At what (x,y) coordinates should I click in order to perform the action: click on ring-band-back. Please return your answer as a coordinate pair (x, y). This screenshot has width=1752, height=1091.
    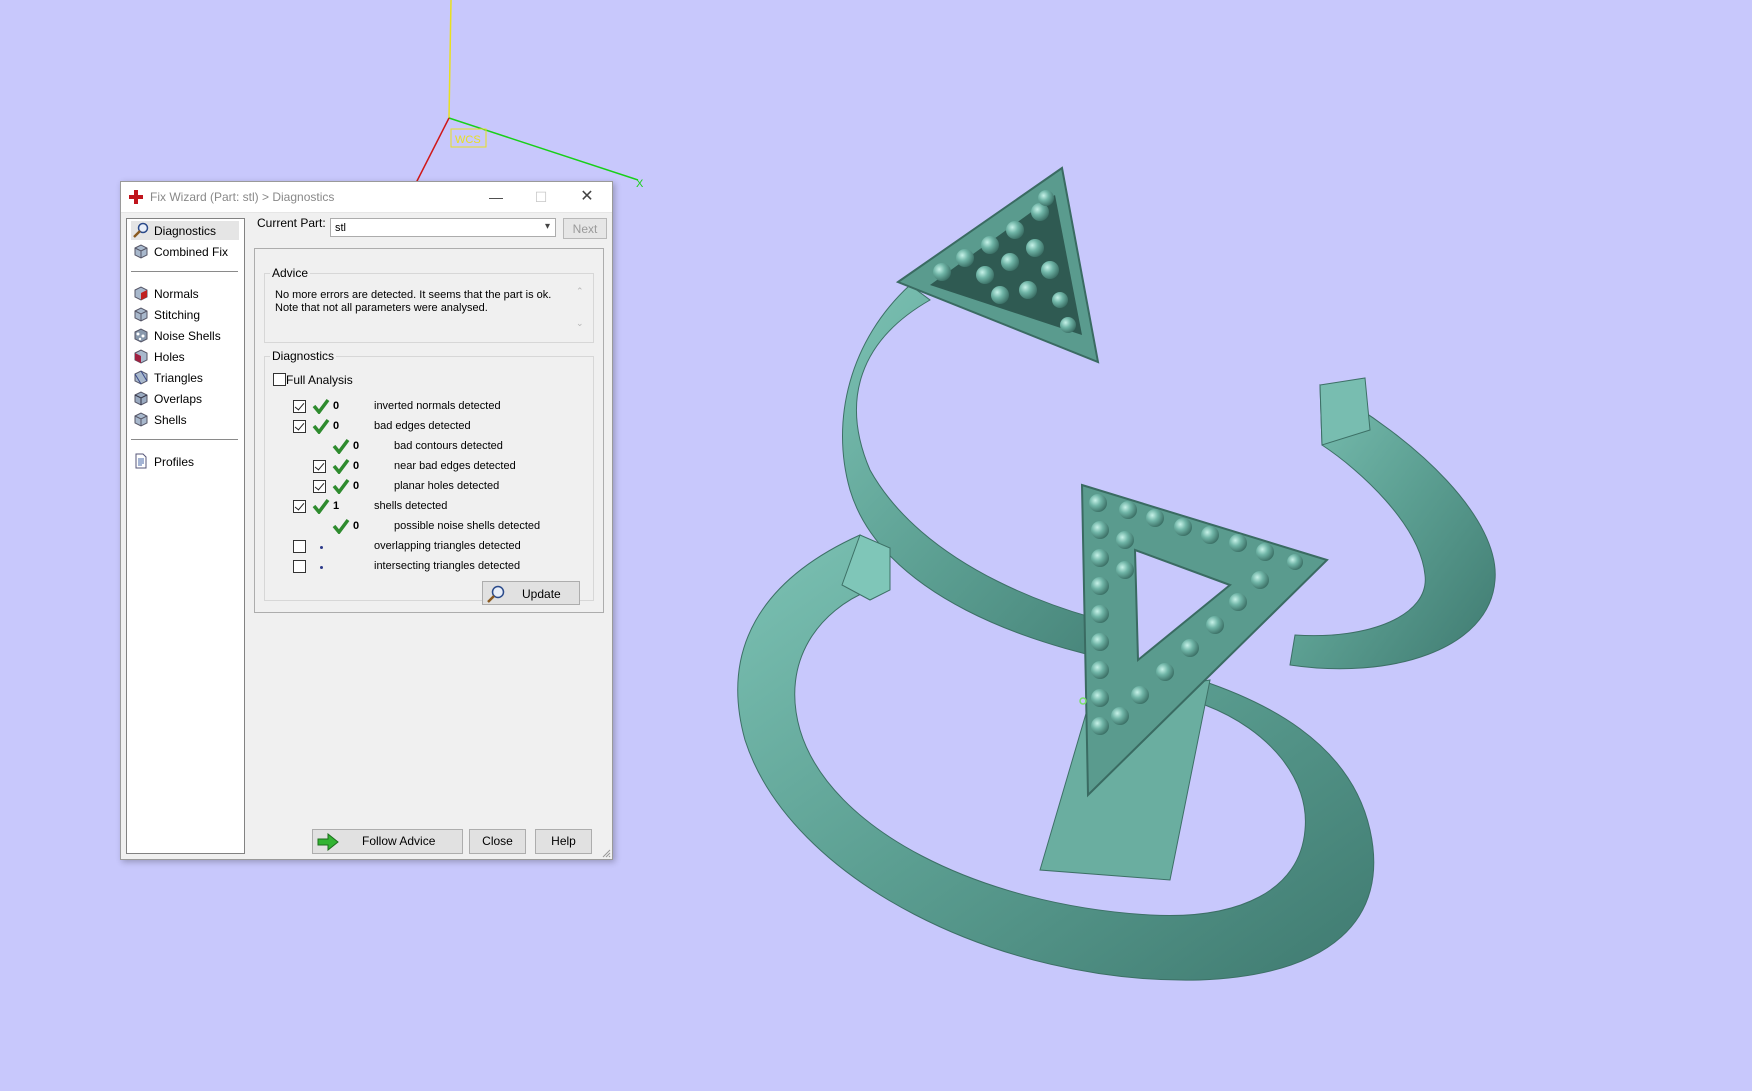
    Looking at the image, I should click on (1392, 527).